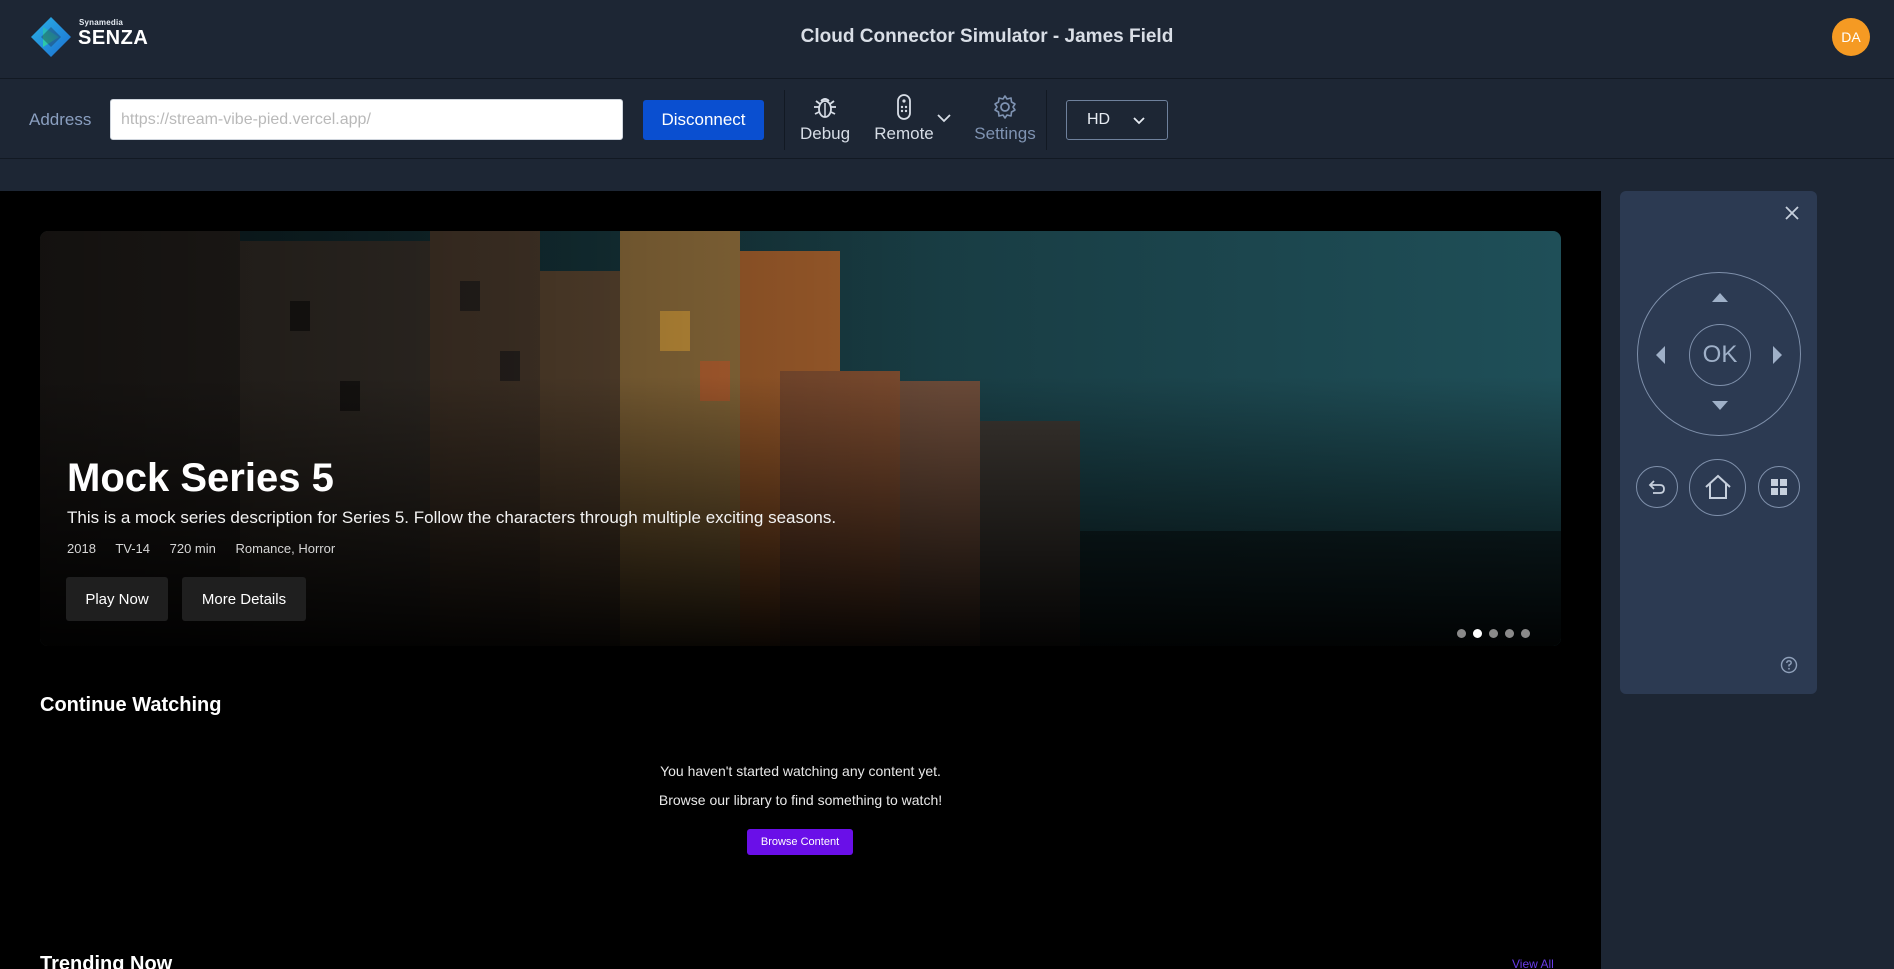  I want to click on directional-pad: OK, so click(1719, 354).